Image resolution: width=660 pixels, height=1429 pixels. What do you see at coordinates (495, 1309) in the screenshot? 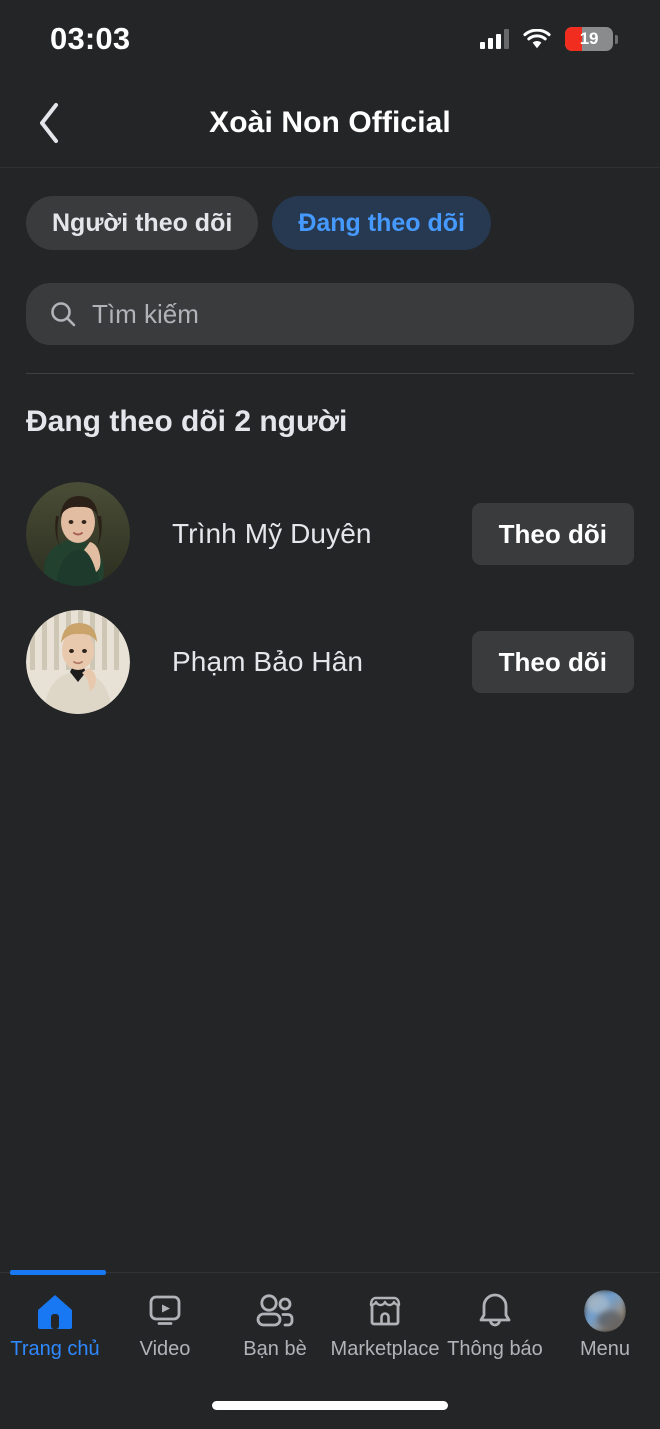
I see `bell-icon` at bounding box center [495, 1309].